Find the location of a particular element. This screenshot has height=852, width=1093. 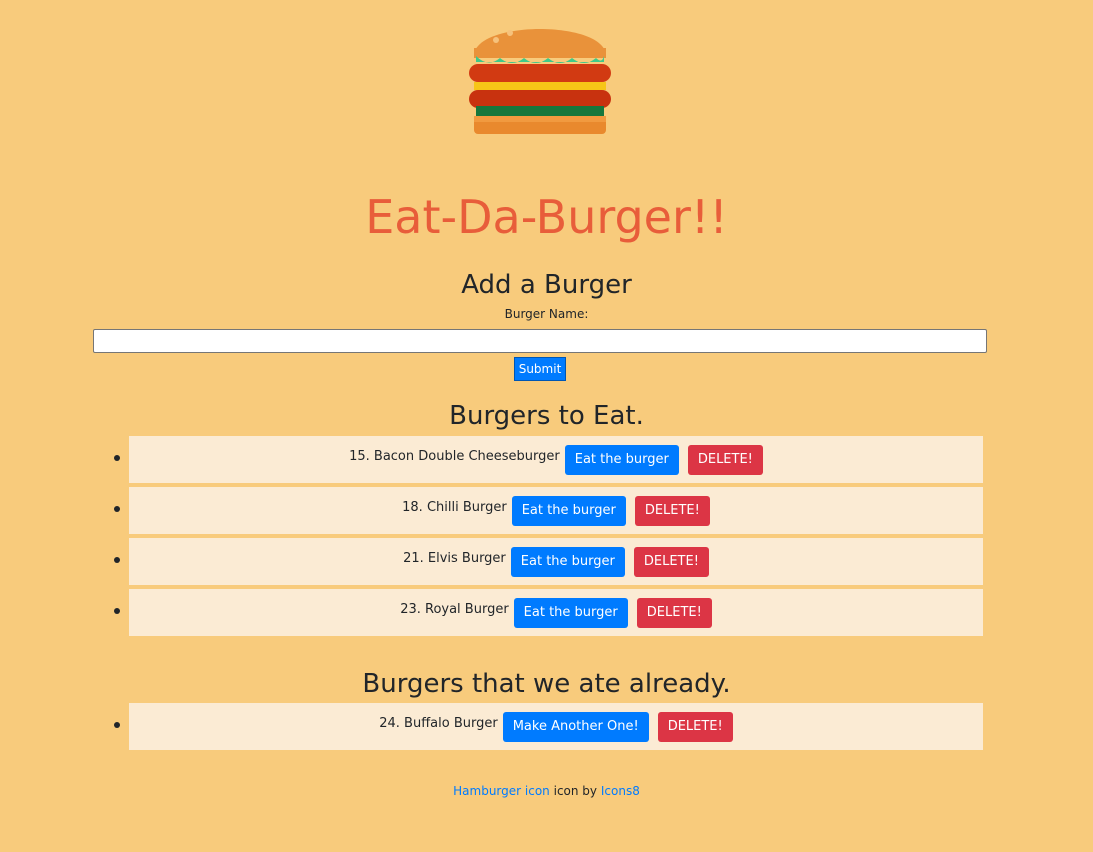

list-item: 18. Chilli Burger Eat the burger DELETE! is located at coordinates (548, 510).